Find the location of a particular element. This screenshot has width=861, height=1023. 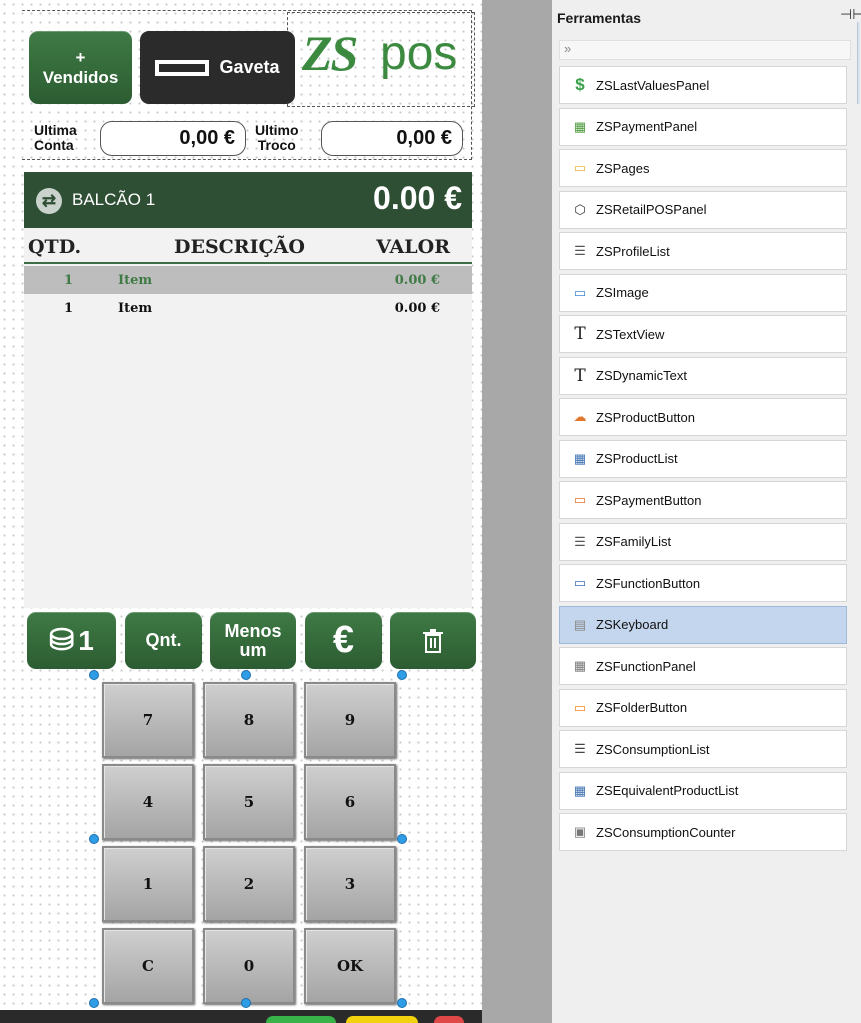

tool-item-label: ZSPaymentButton is located at coordinates (649, 500).